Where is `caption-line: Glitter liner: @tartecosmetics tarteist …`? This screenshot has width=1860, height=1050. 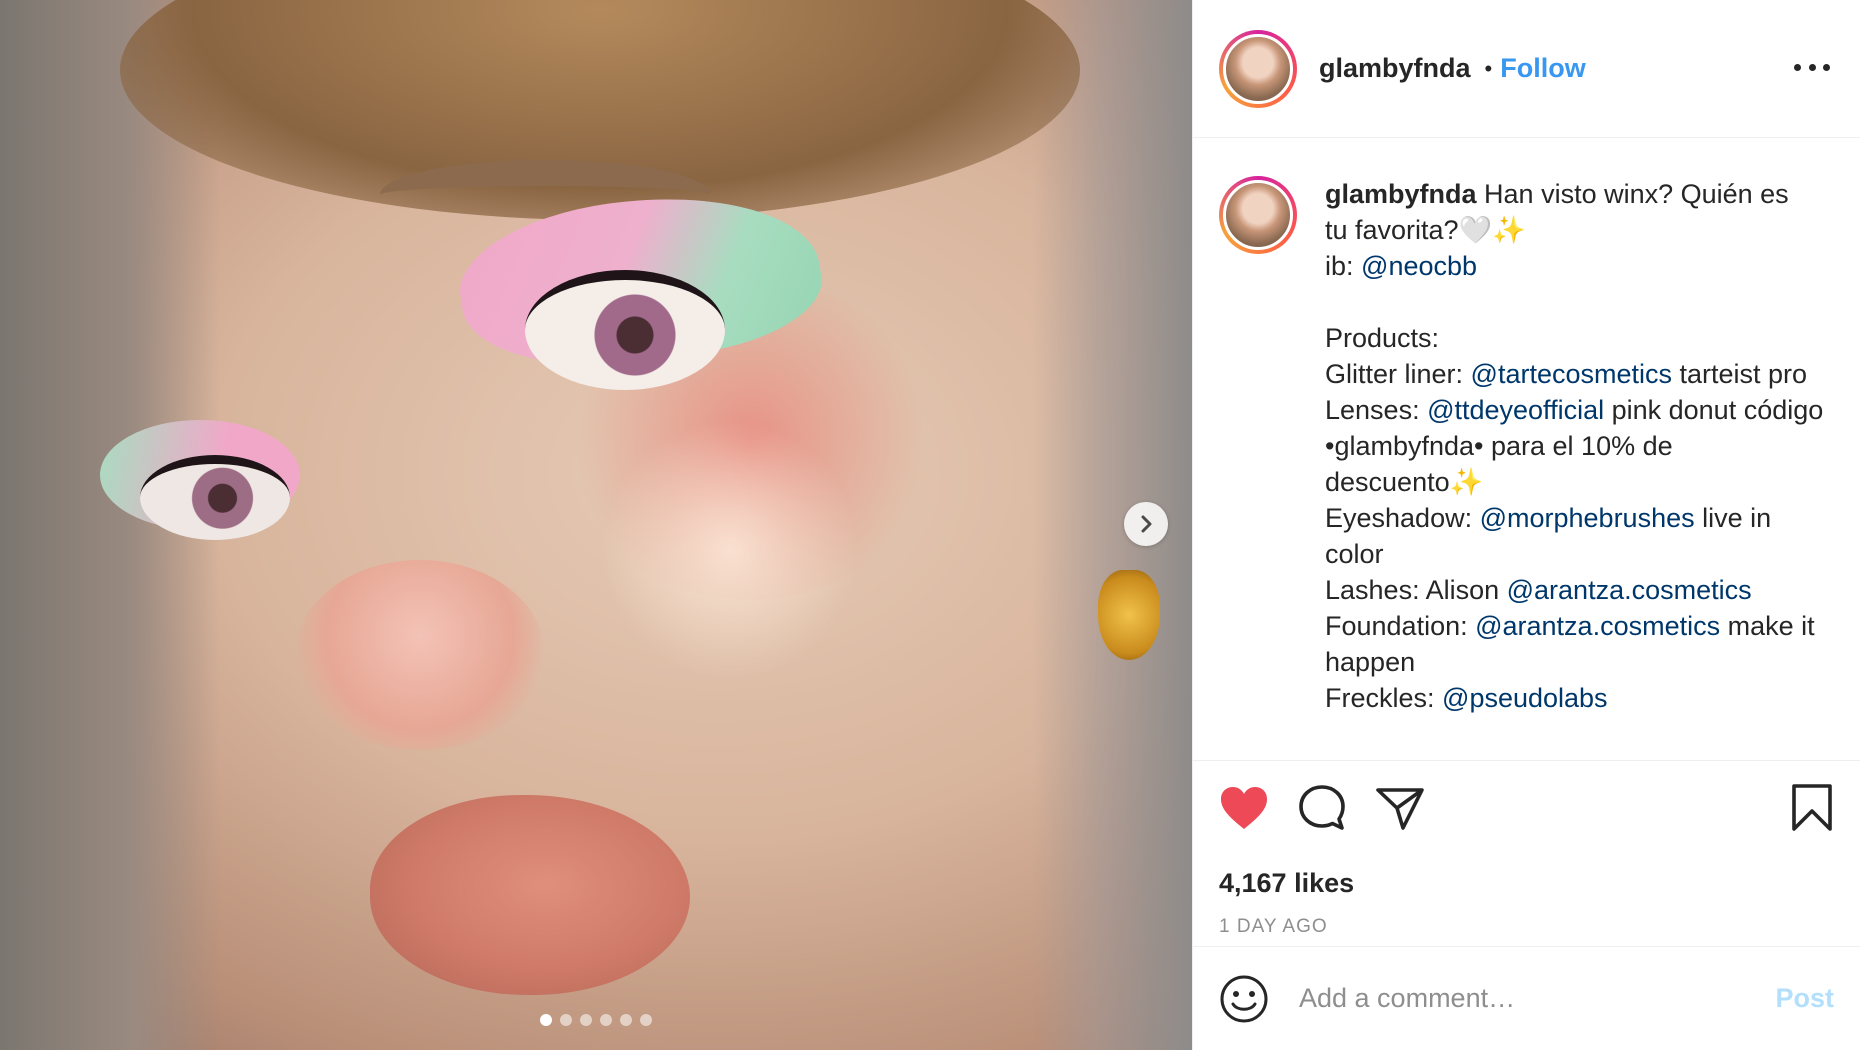
caption-line: Glitter liner: @tartecosmetics tarteist … is located at coordinates (1575, 374).